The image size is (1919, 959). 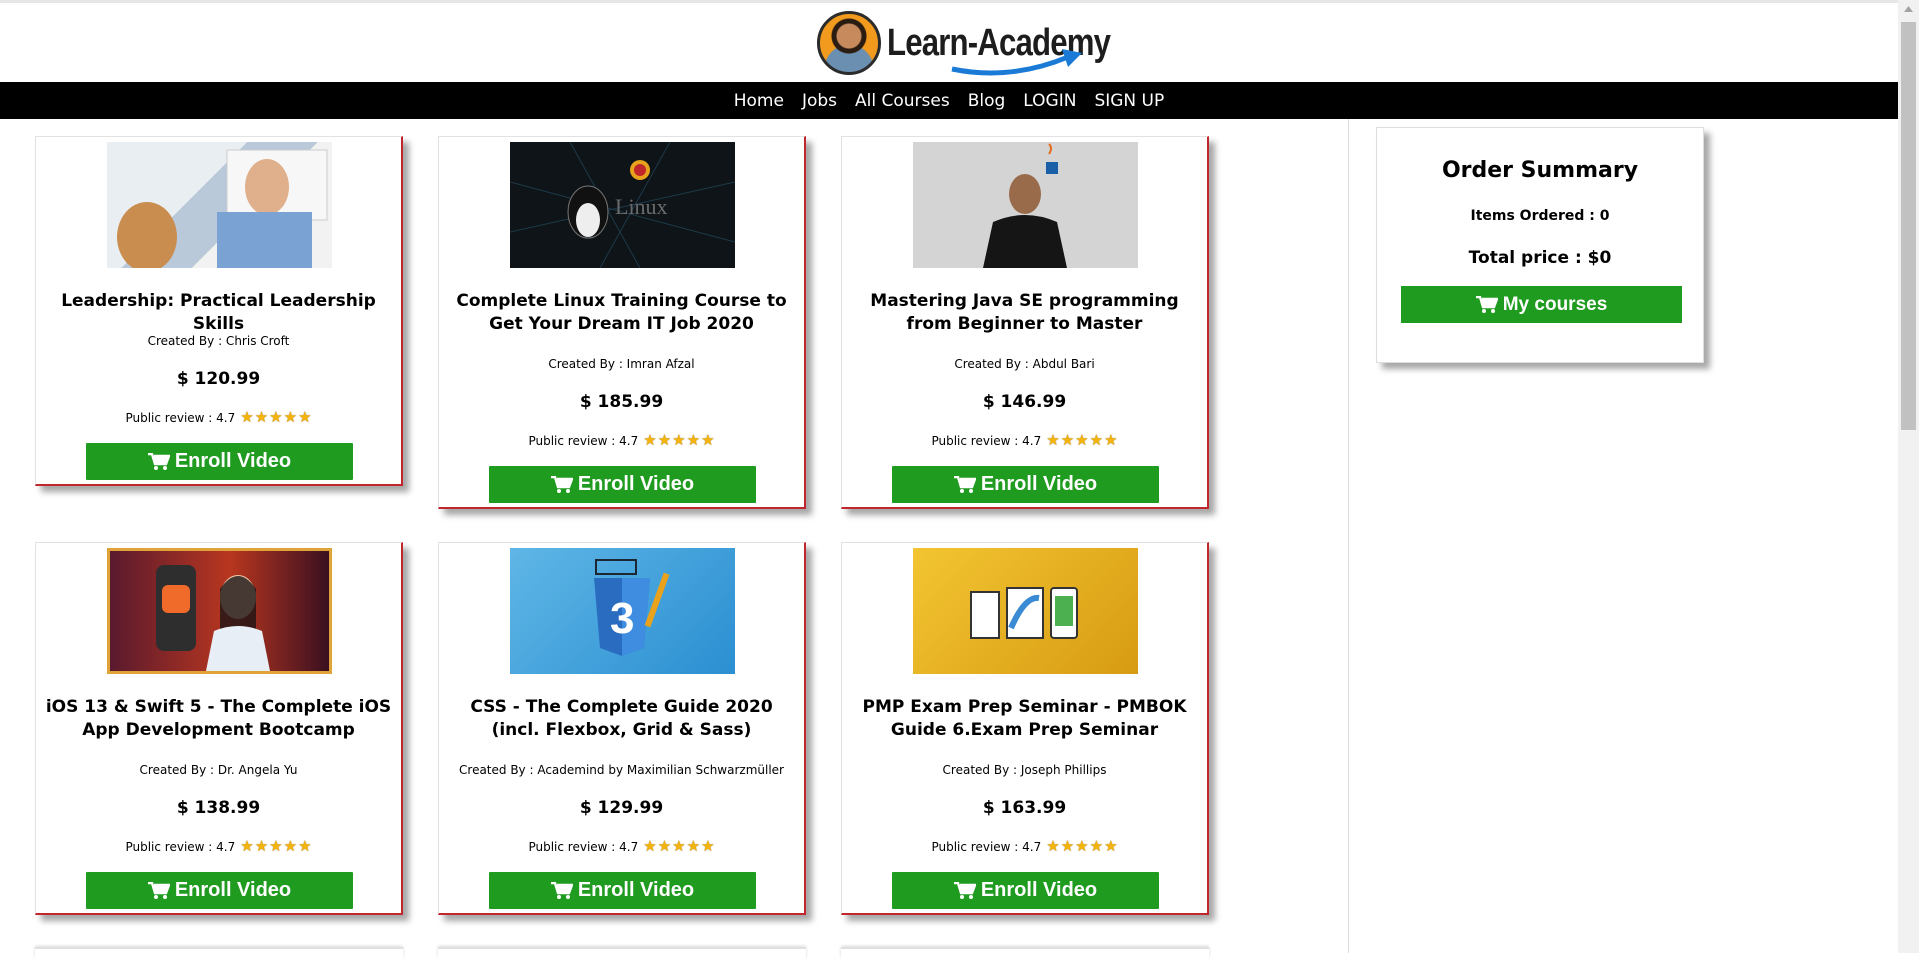 I want to click on course-thumbnail: 3, so click(x=622, y=611).